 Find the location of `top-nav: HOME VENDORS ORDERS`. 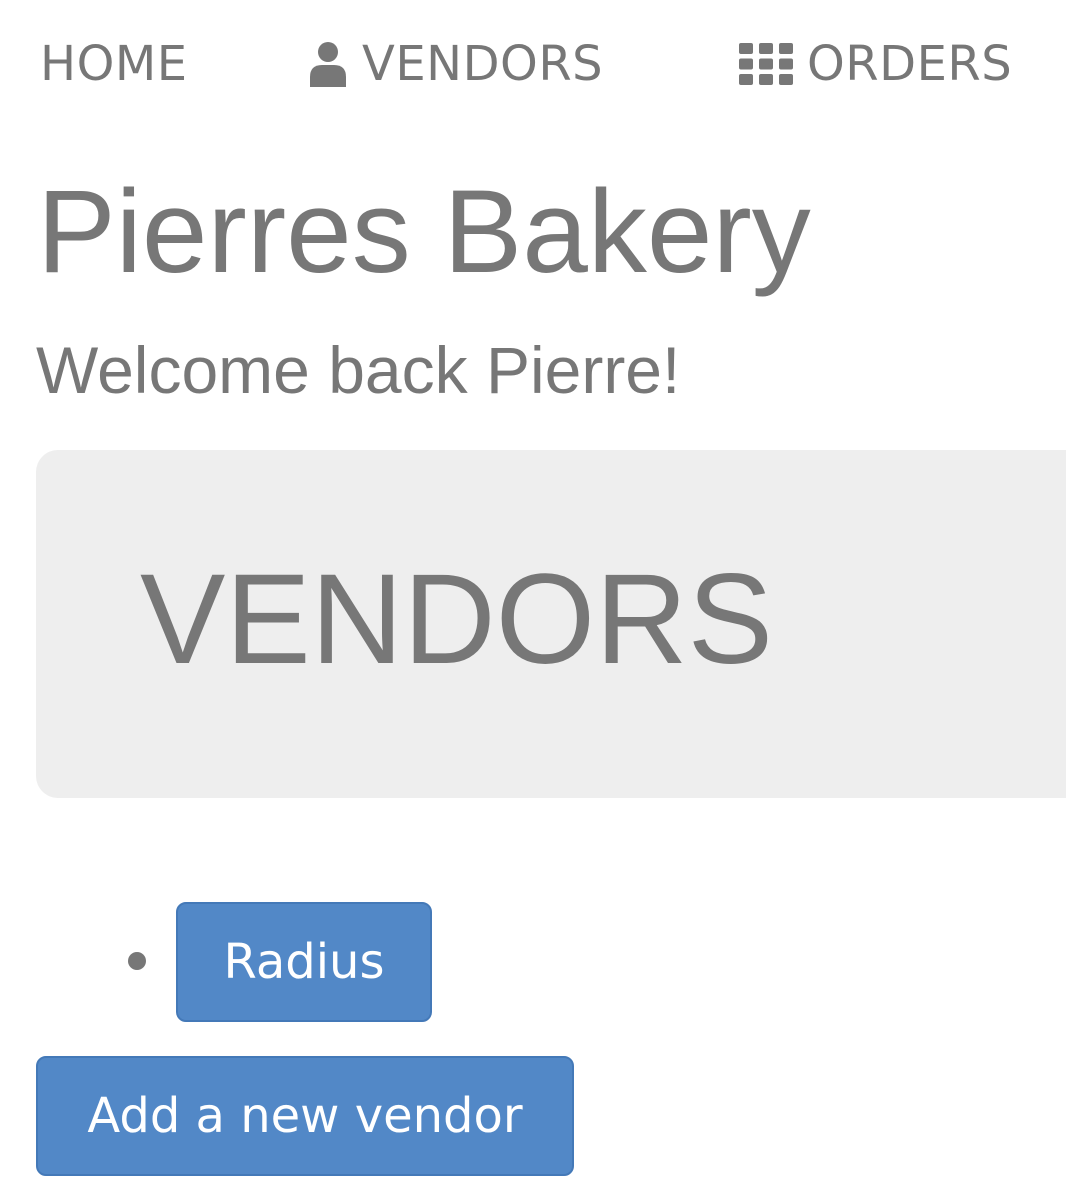

top-nav: HOME VENDORS ORDERS is located at coordinates (533, 65).